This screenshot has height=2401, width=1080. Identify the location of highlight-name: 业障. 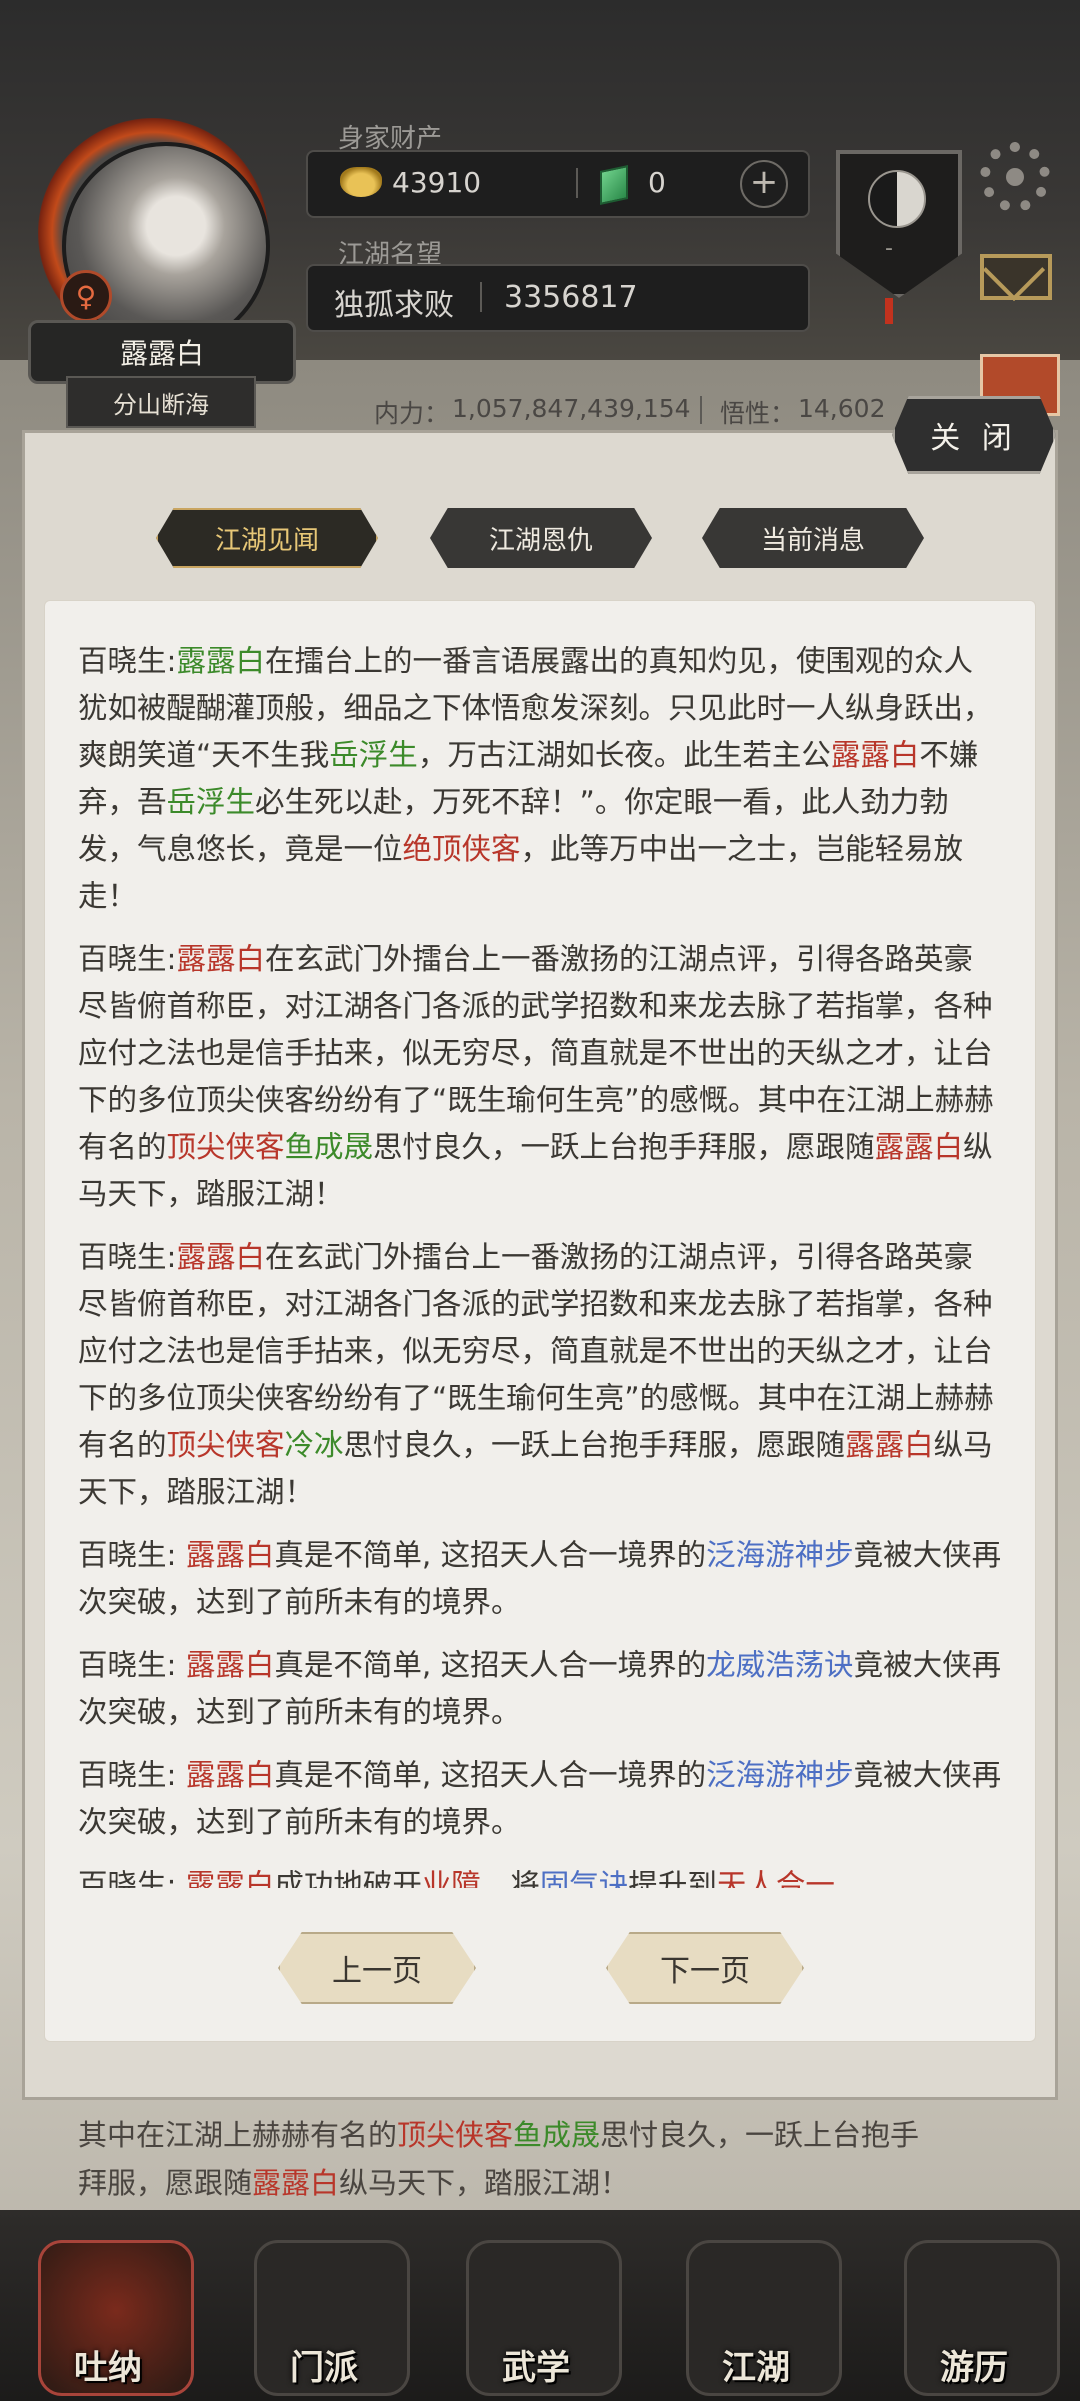
(451, 1878).